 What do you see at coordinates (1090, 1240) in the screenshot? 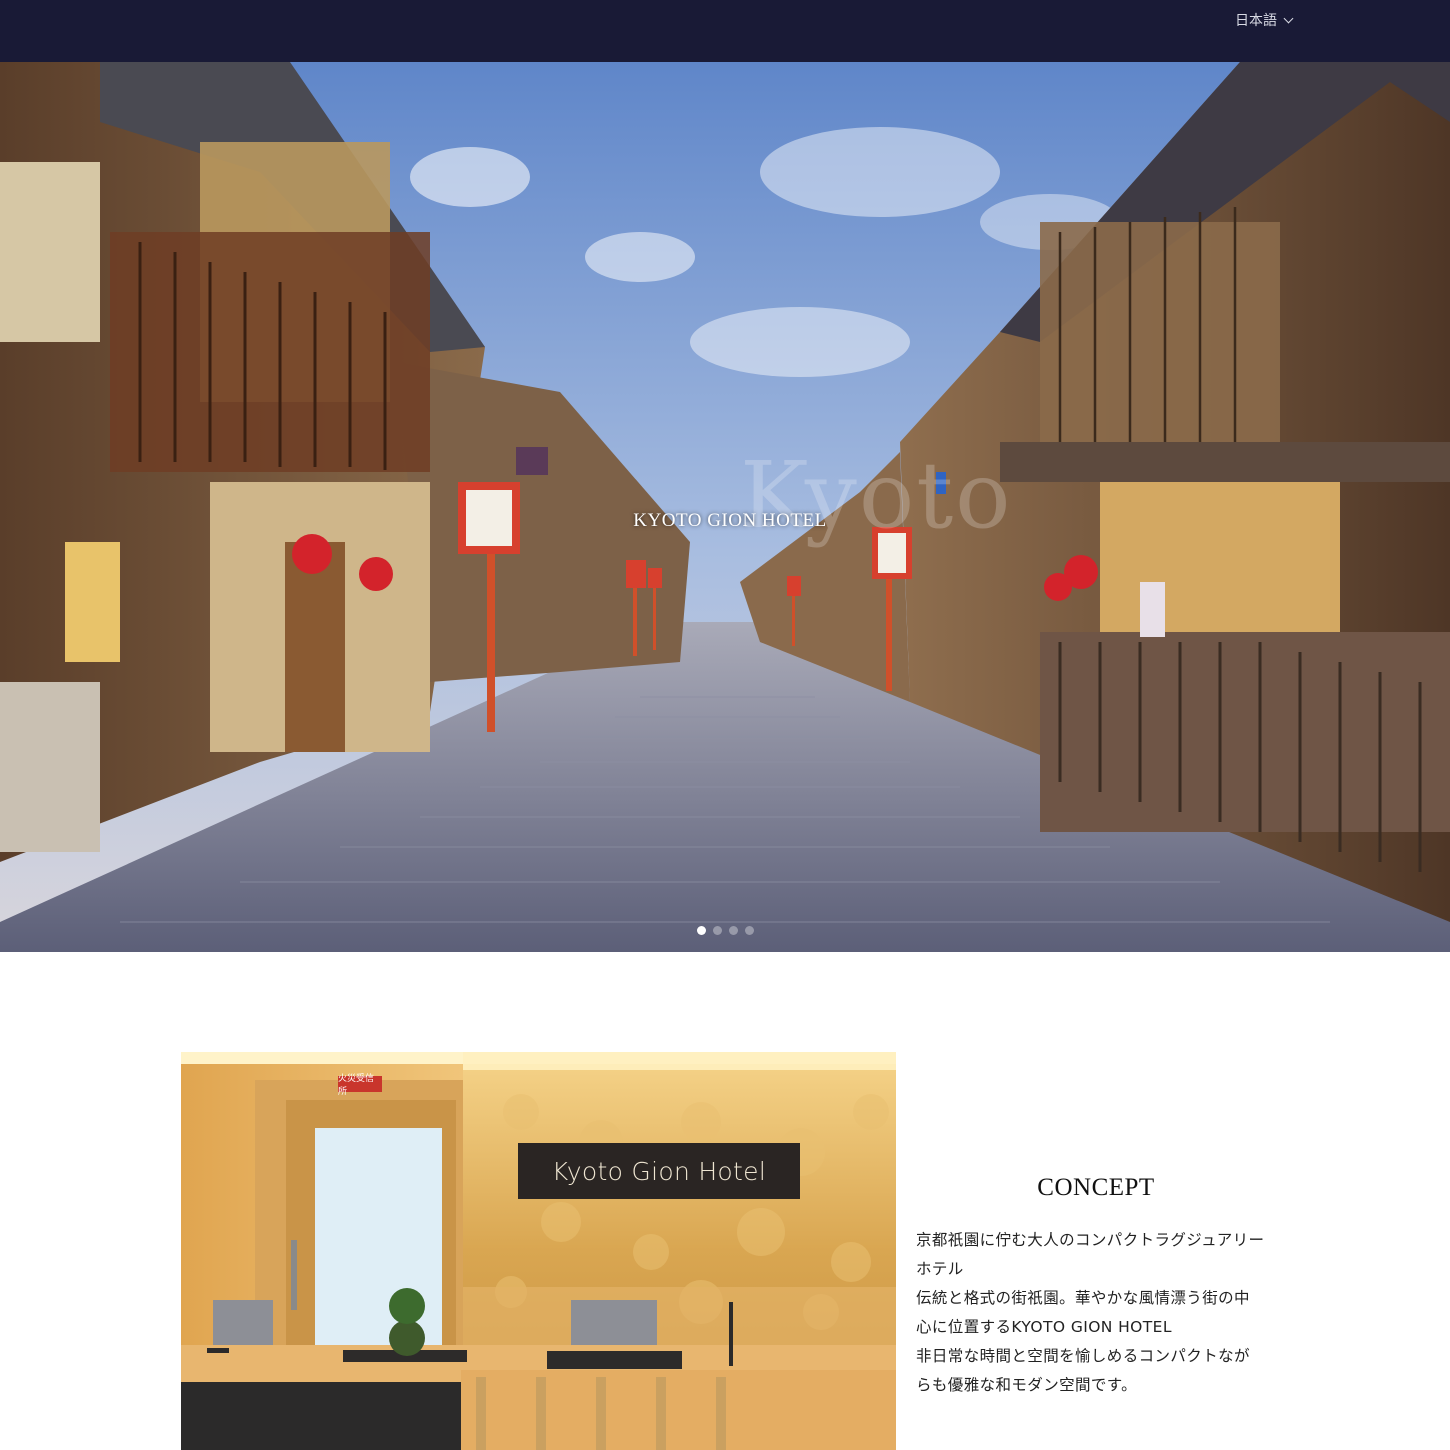
I see `concept-line-1: 京都祇園に佇む大人のコンパクトラグジュアリー` at bounding box center [1090, 1240].